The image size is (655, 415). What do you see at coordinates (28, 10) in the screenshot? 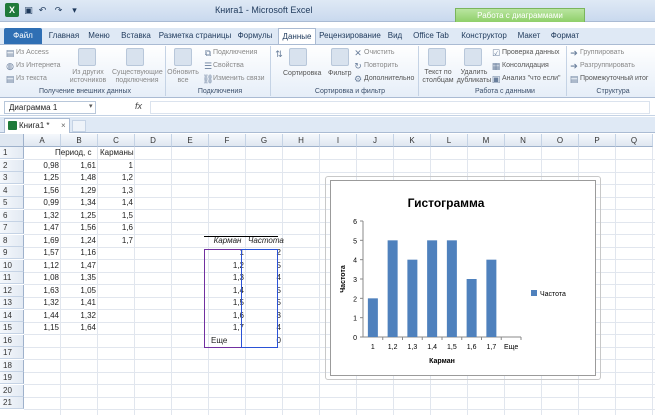
I see `save-icon: ▣` at bounding box center [28, 10].